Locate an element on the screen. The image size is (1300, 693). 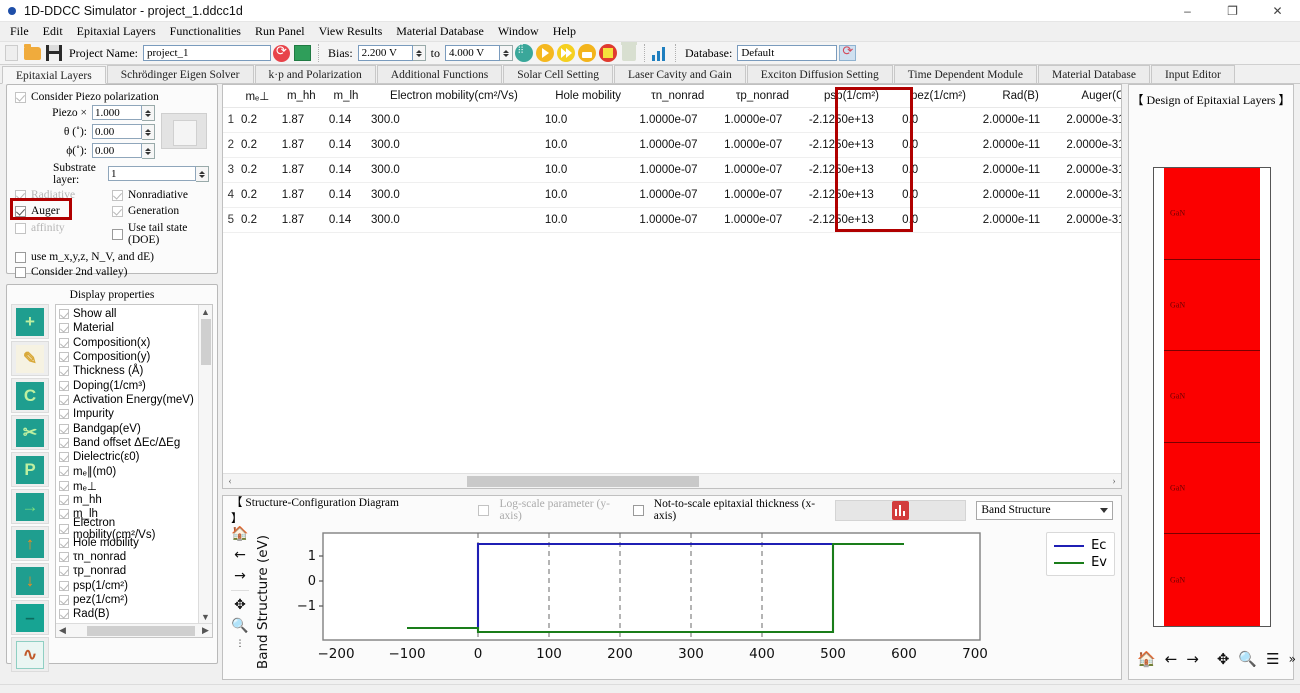
table-scroll-left-icon: ‹ is located at coordinates (230, 481).